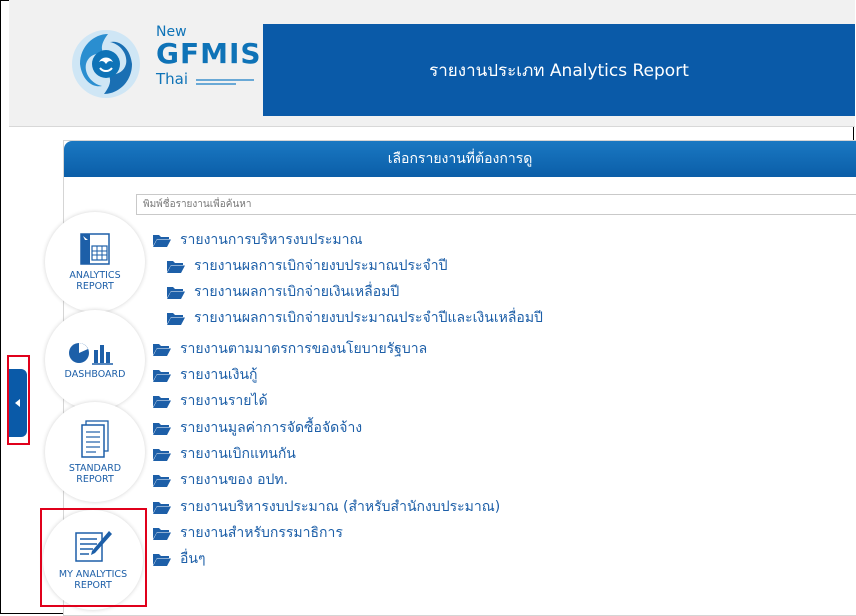 The height and width of the screenshot is (616, 856). I want to click on tree-item: รายงานมูลค่าการจัดซื้อจัดจ้าง, so click(257, 428).